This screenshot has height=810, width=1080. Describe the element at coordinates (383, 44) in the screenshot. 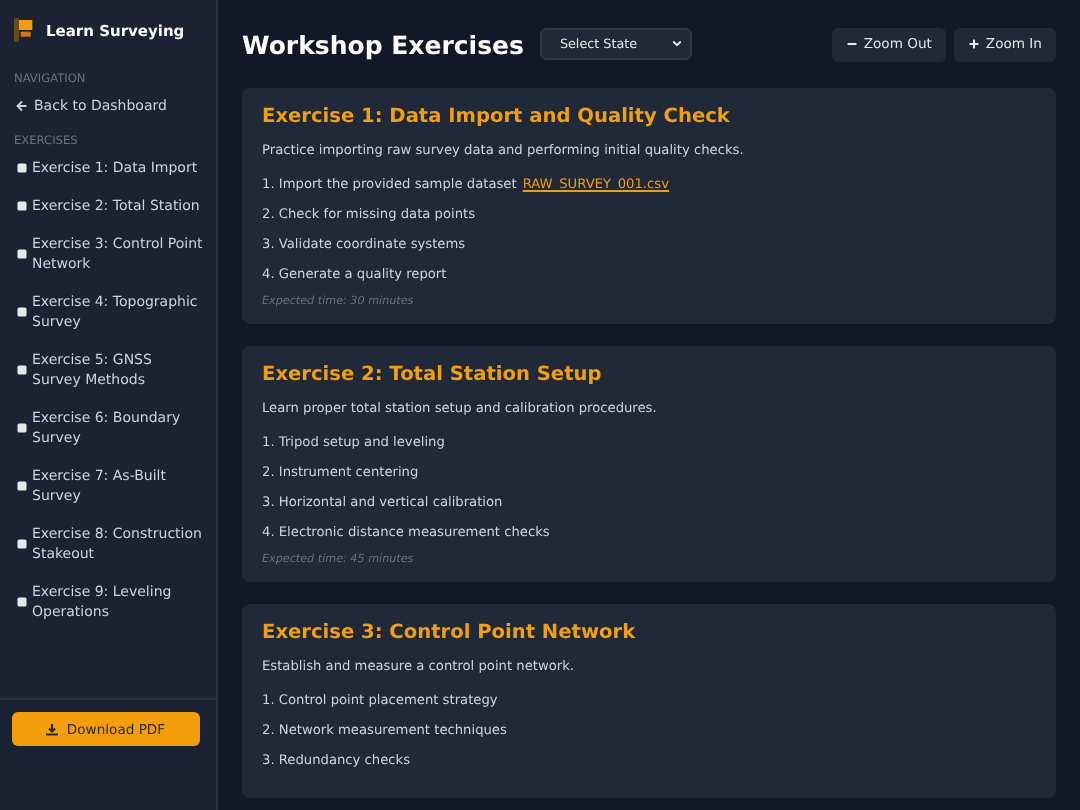

I see `page-title: Workshop Exercises` at that location.